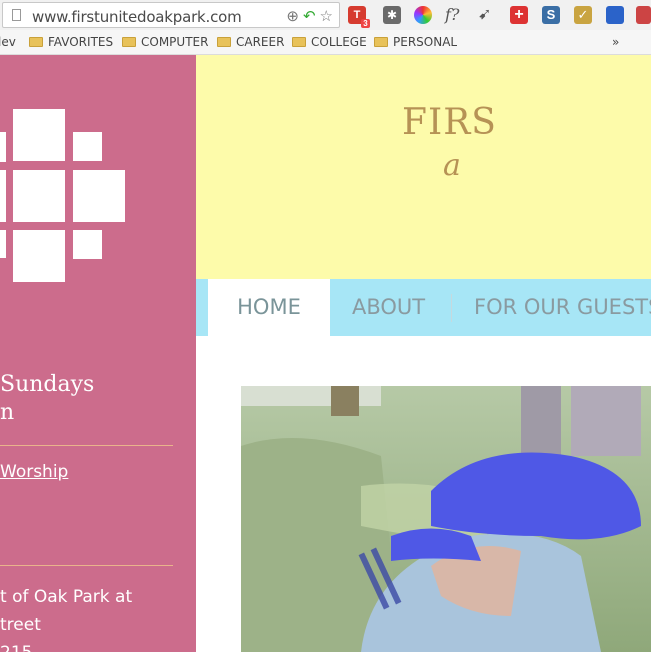  What do you see at coordinates (562, 307) in the screenshot?
I see `nav-for-our-guests: FOR OUR GUESTS` at bounding box center [562, 307].